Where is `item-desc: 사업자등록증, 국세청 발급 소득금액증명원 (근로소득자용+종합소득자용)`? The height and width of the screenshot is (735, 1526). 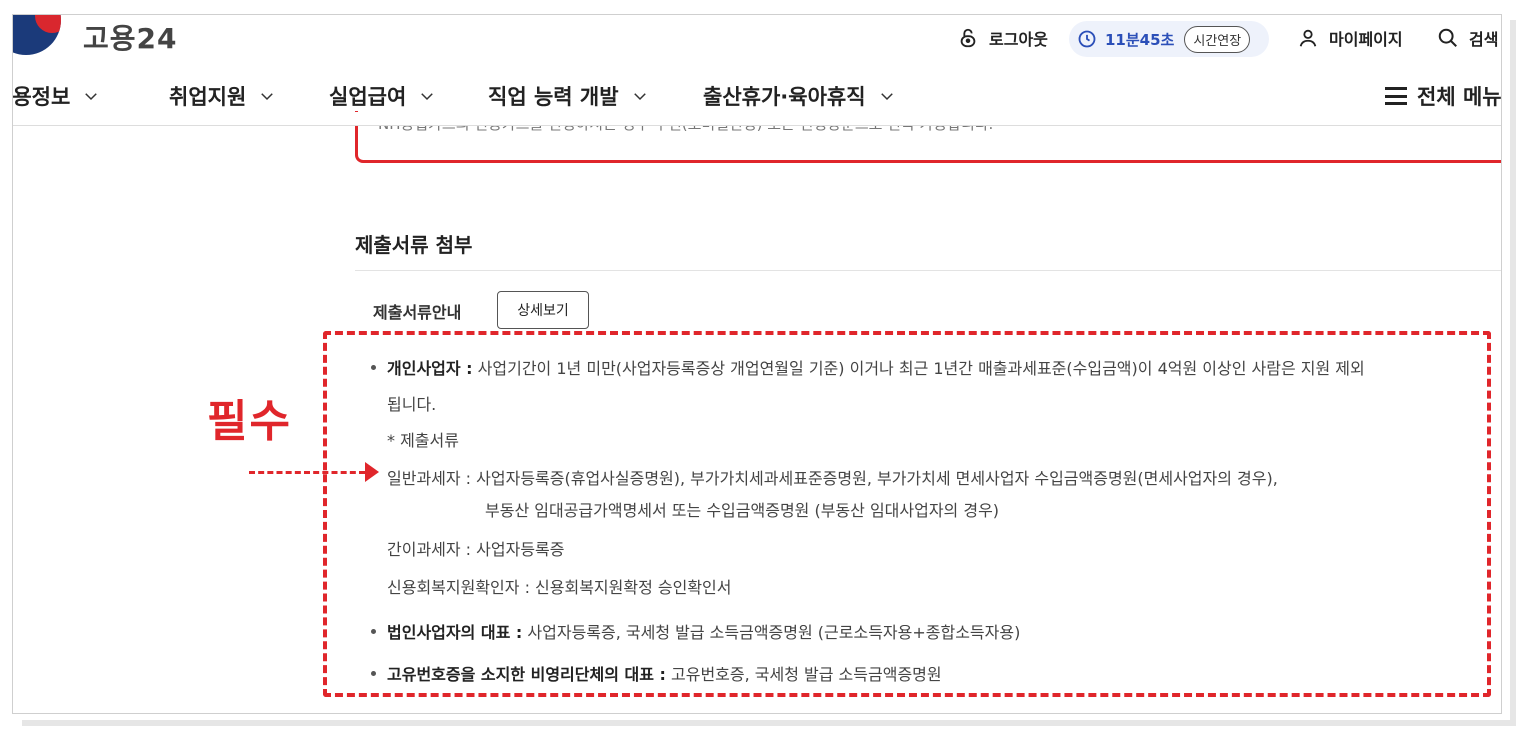
item-desc: 사업자등록증, 국세청 발급 소득금액증명원 (근로소득자용+종합소득자용) is located at coordinates (774, 632).